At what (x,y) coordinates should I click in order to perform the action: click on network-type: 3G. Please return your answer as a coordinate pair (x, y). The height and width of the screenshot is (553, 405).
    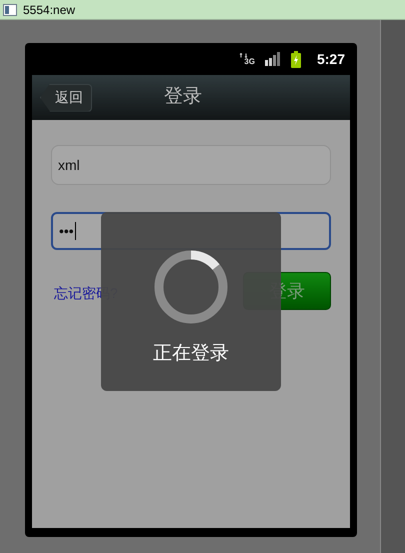
    Looking at the image, I should click on (249, 62).